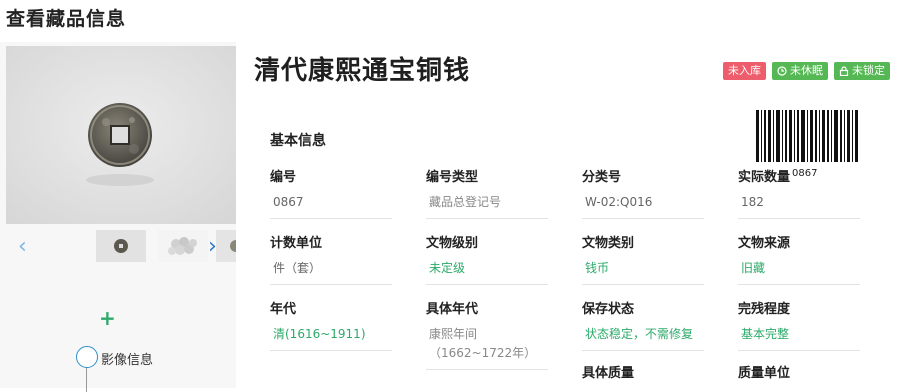  Describe the element at coordinates (331, 339) in the screenshot. I see `field-value: 清(1616~1911)` at that location.